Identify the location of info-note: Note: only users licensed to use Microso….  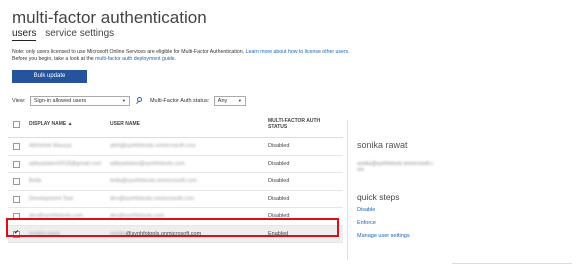
(181, 56).